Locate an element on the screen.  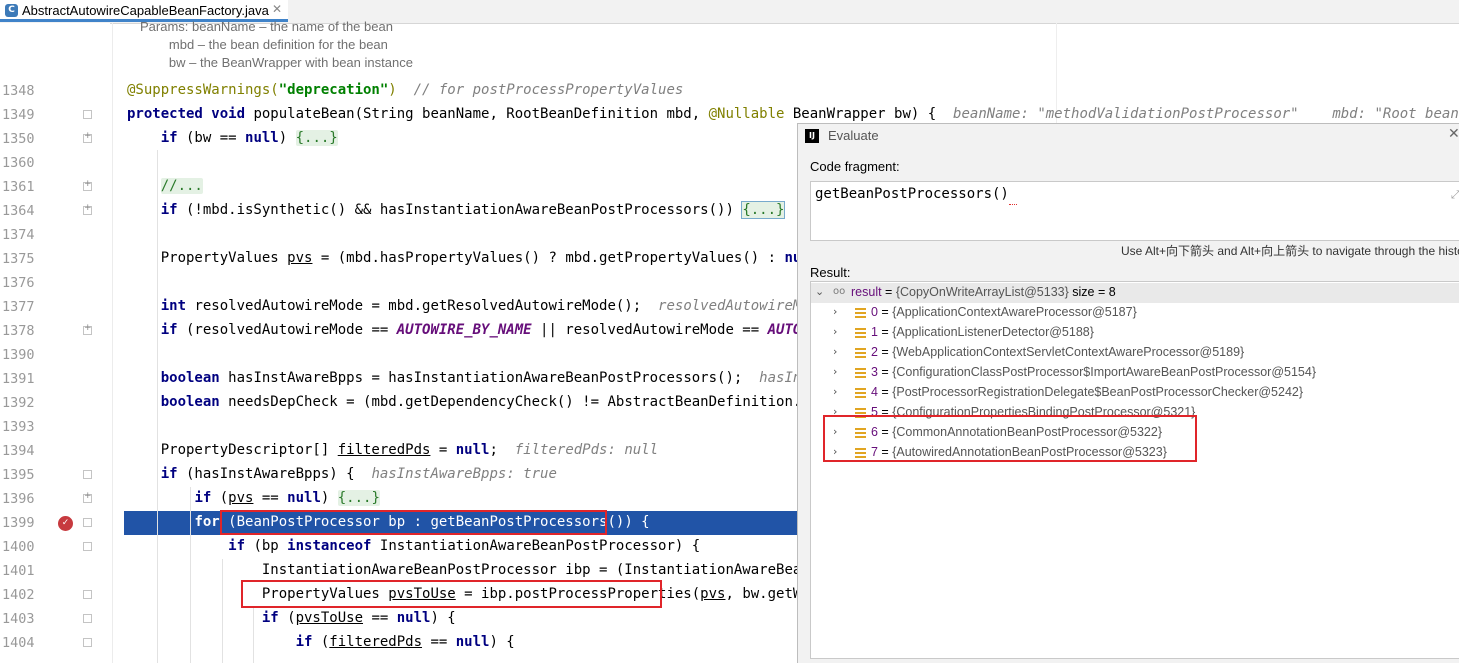
code-text: if (bw == null) {...} is located at coordinates (232, 138).